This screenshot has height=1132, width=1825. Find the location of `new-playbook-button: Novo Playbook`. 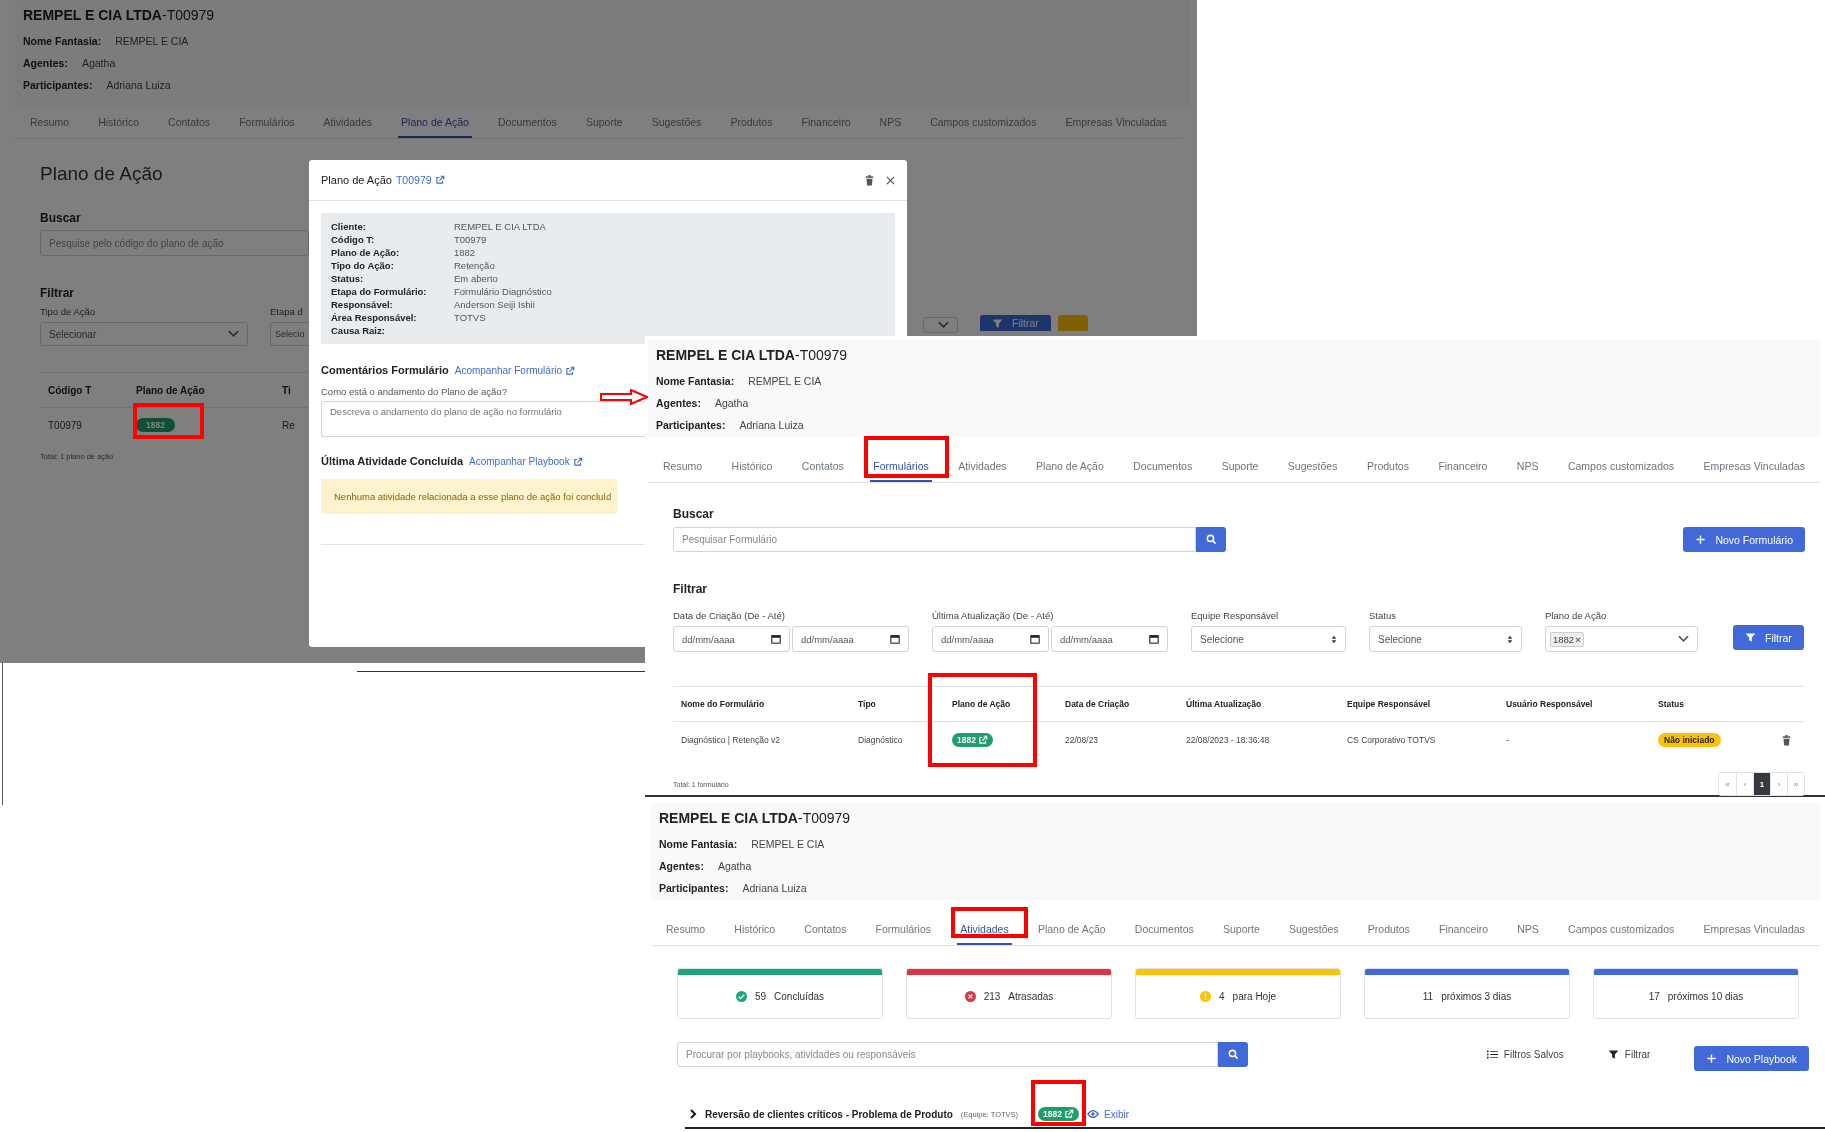

new-playbook-button: Novo Playbook is located at coordinates (1751, 1058).